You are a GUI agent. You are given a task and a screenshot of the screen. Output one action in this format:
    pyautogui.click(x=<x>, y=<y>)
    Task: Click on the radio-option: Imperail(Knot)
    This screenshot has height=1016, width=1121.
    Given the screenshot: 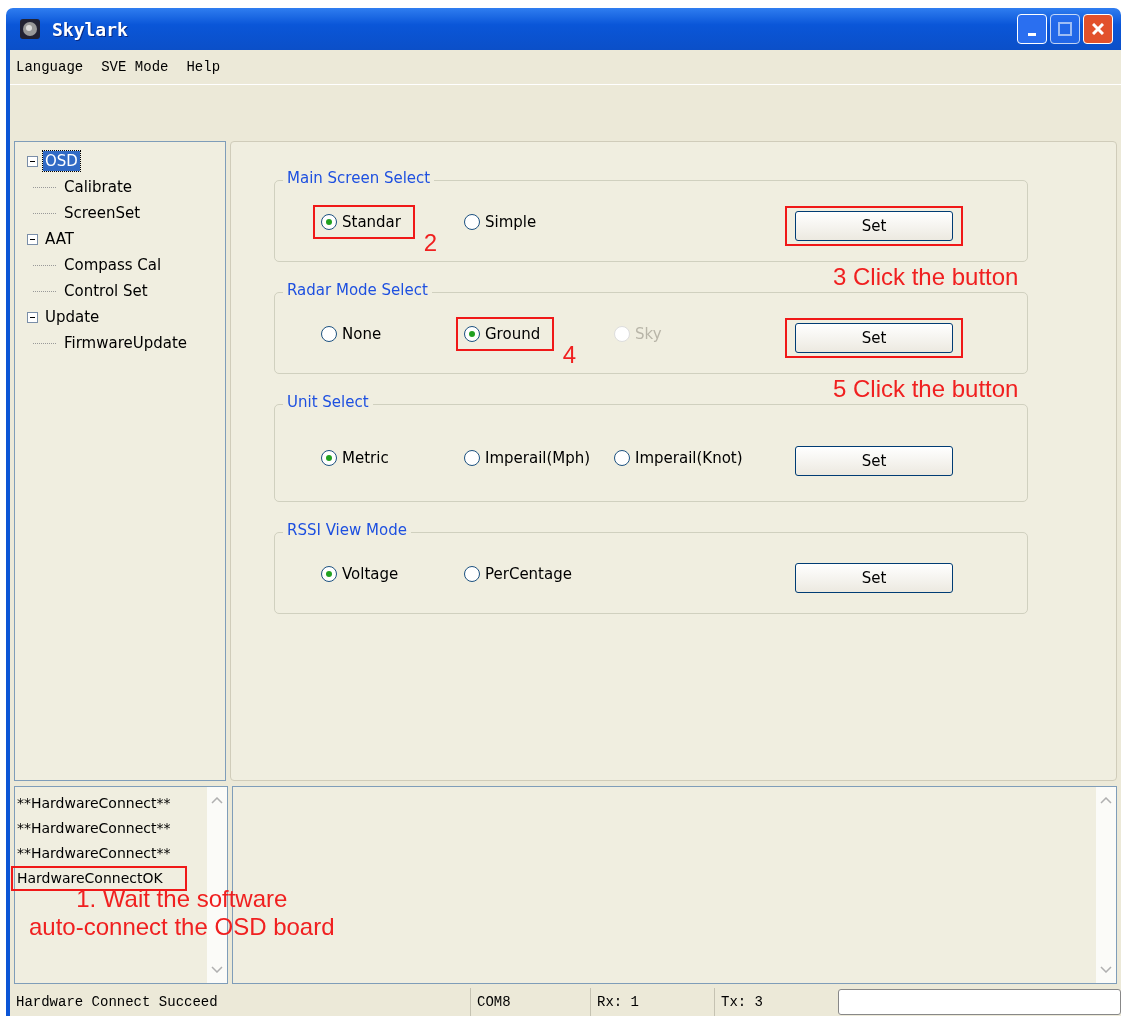 What is the action you would take?
    pyautogui.click(x=681, y=458)
    